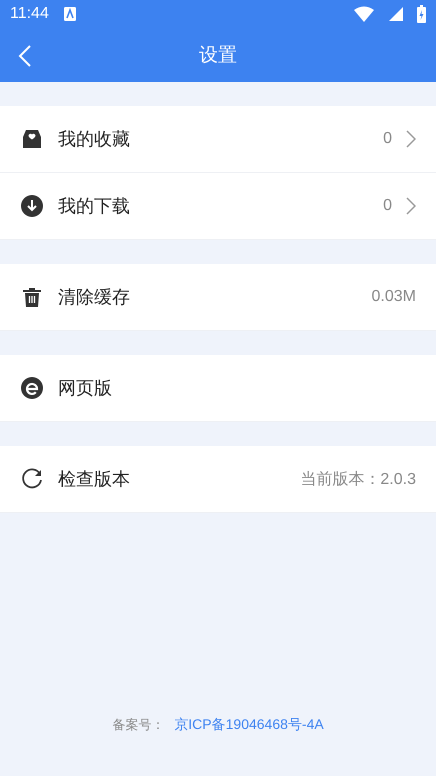  I want to click on settings-row: 我的下载 0, so click(218, 206).